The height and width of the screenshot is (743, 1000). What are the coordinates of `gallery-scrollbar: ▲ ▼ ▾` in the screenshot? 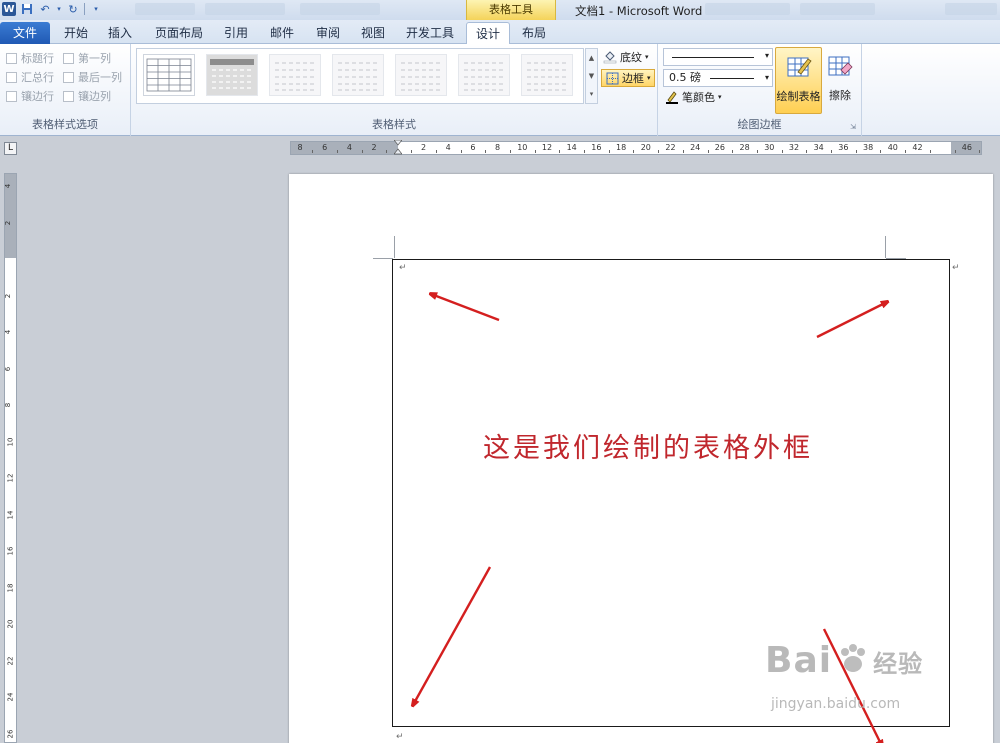 It's located at (591, 76).